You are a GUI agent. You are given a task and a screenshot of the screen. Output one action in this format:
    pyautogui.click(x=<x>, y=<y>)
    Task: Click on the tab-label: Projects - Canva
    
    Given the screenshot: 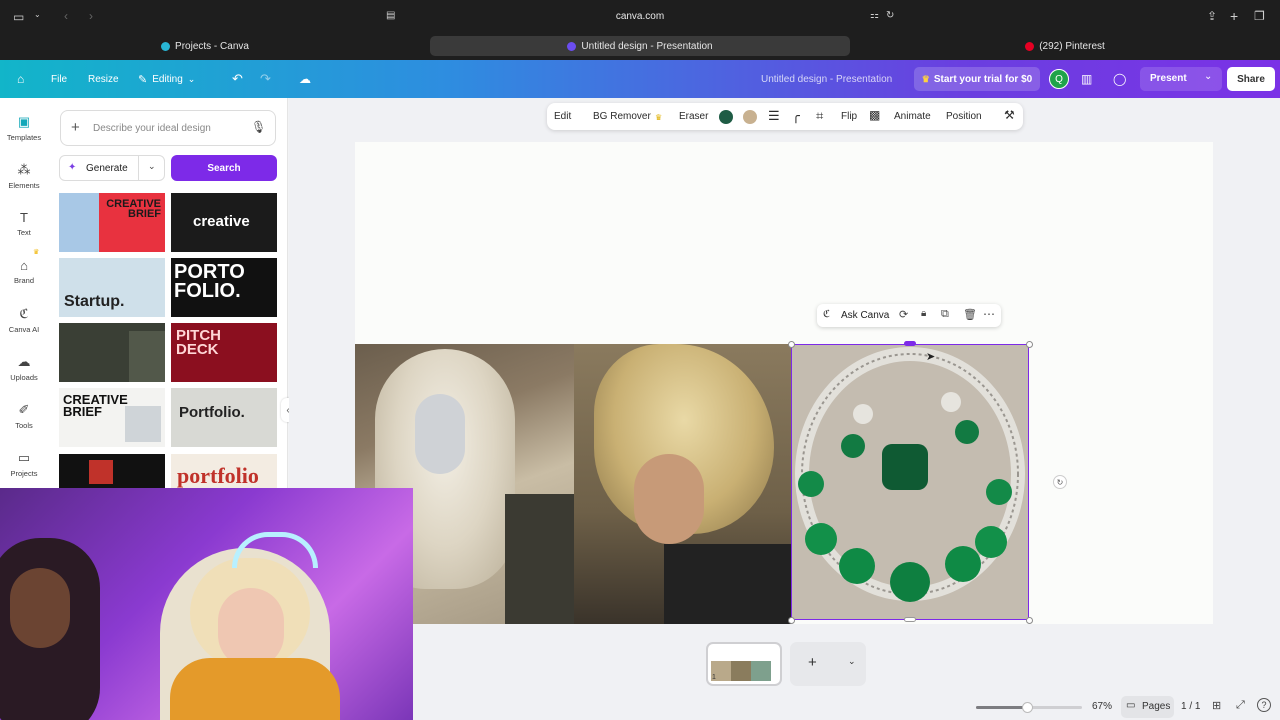 What is the action you would take?
    pyautogui.click(x=212, y=46)
    